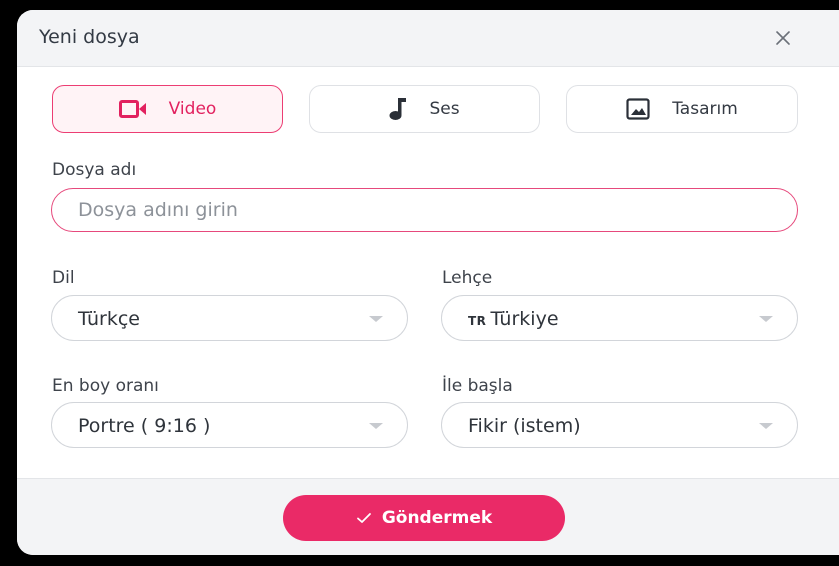 The width and height of the screenshot is (839, 566). I want to click on dialect-value-wrap: TR Türkiye, so click(513, 319).